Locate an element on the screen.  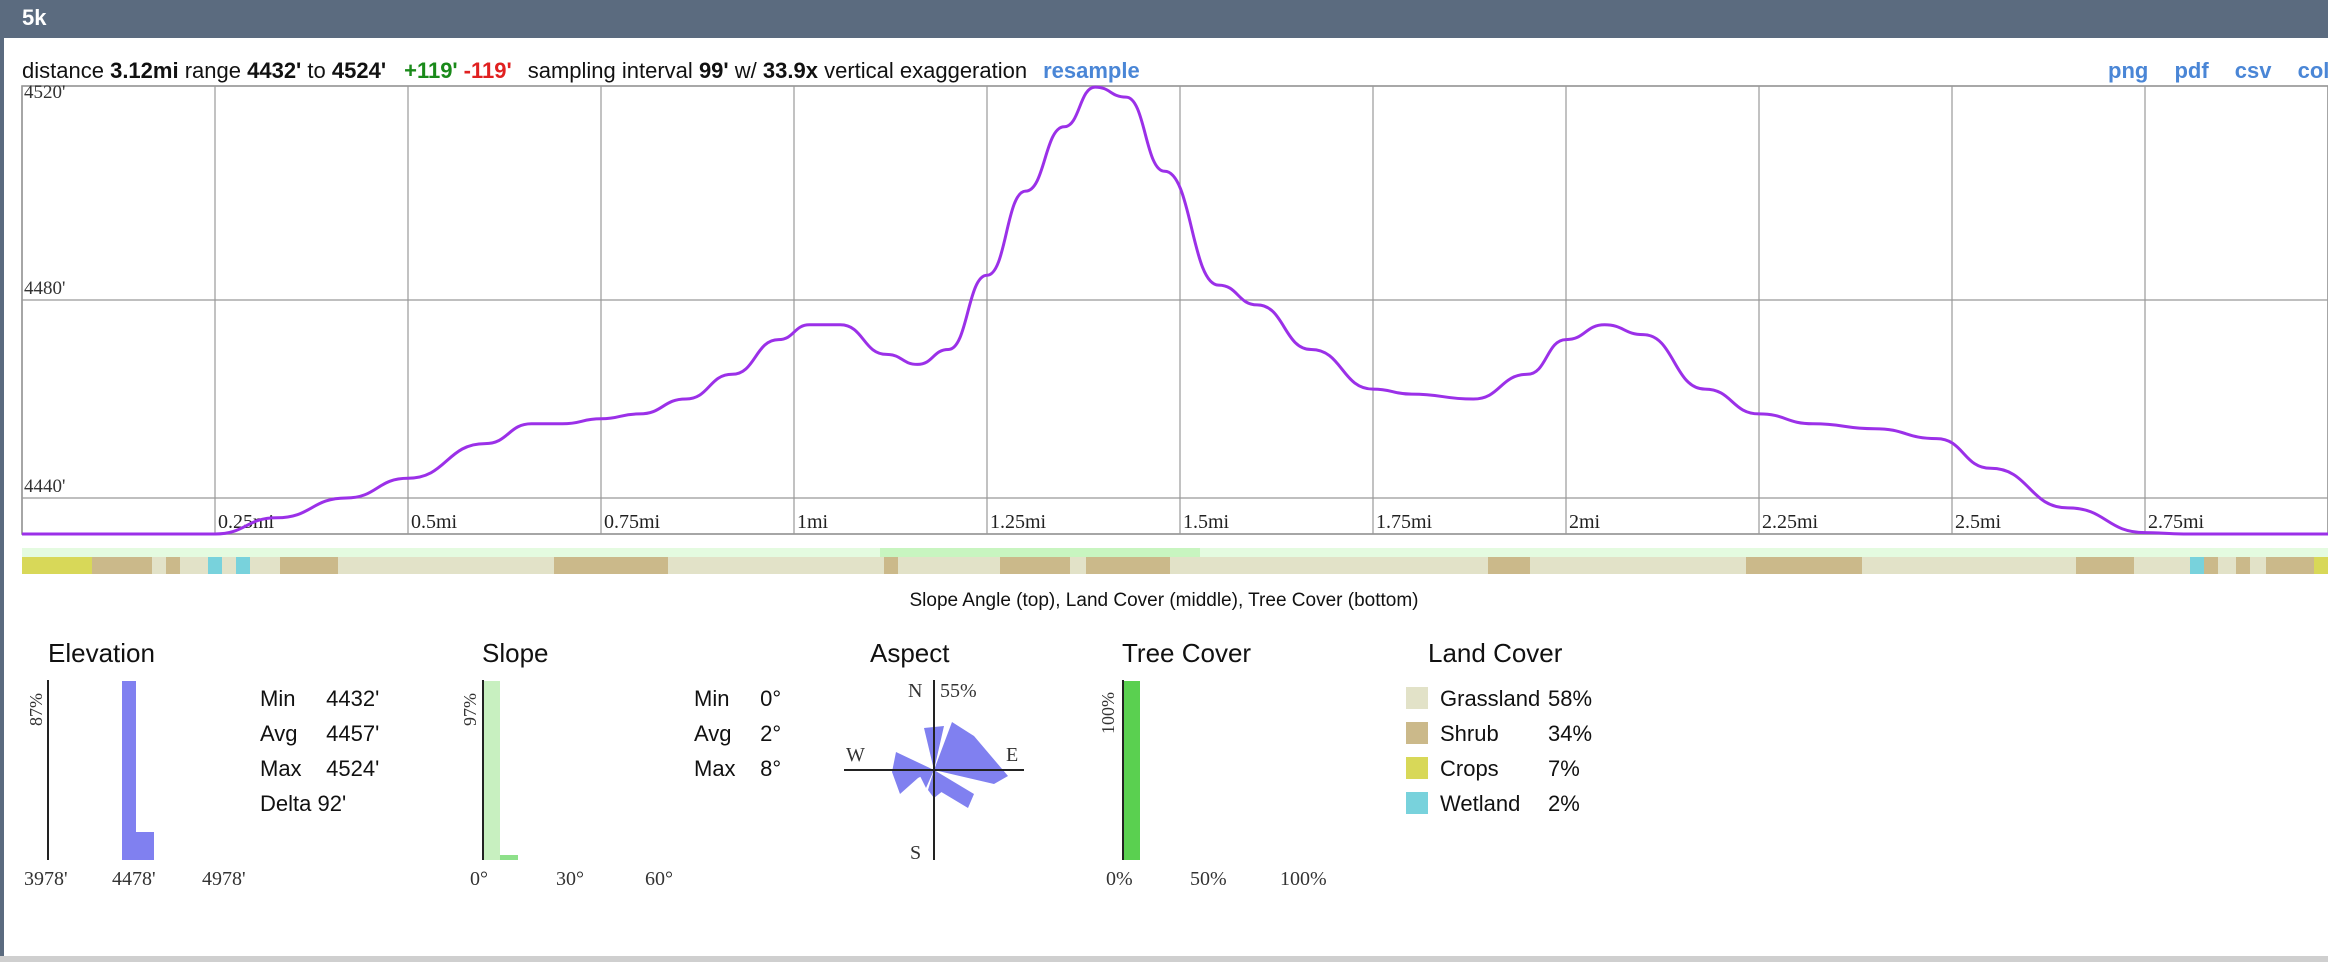
land-cover-item: Crops 7% is located at coordinates (1510, 768).